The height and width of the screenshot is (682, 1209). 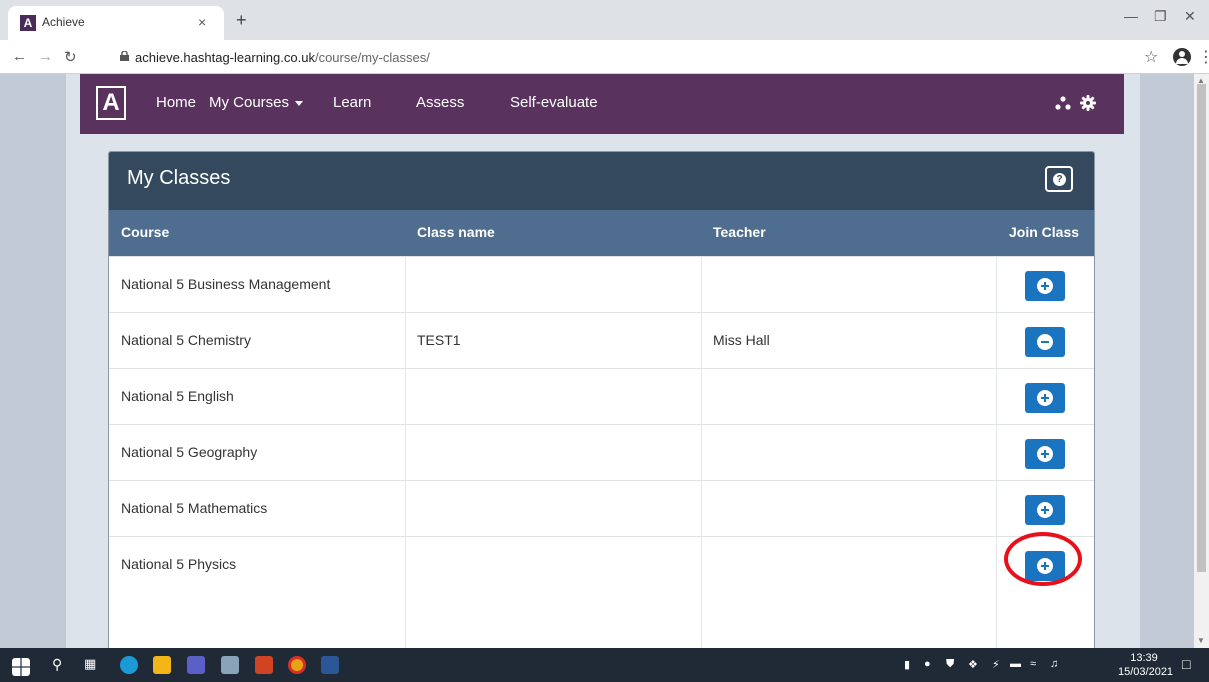 What do you see at coordinates (57, 664) in the screenshot?
I see `search-icon: ⚲` at bounding box center [57, 664].